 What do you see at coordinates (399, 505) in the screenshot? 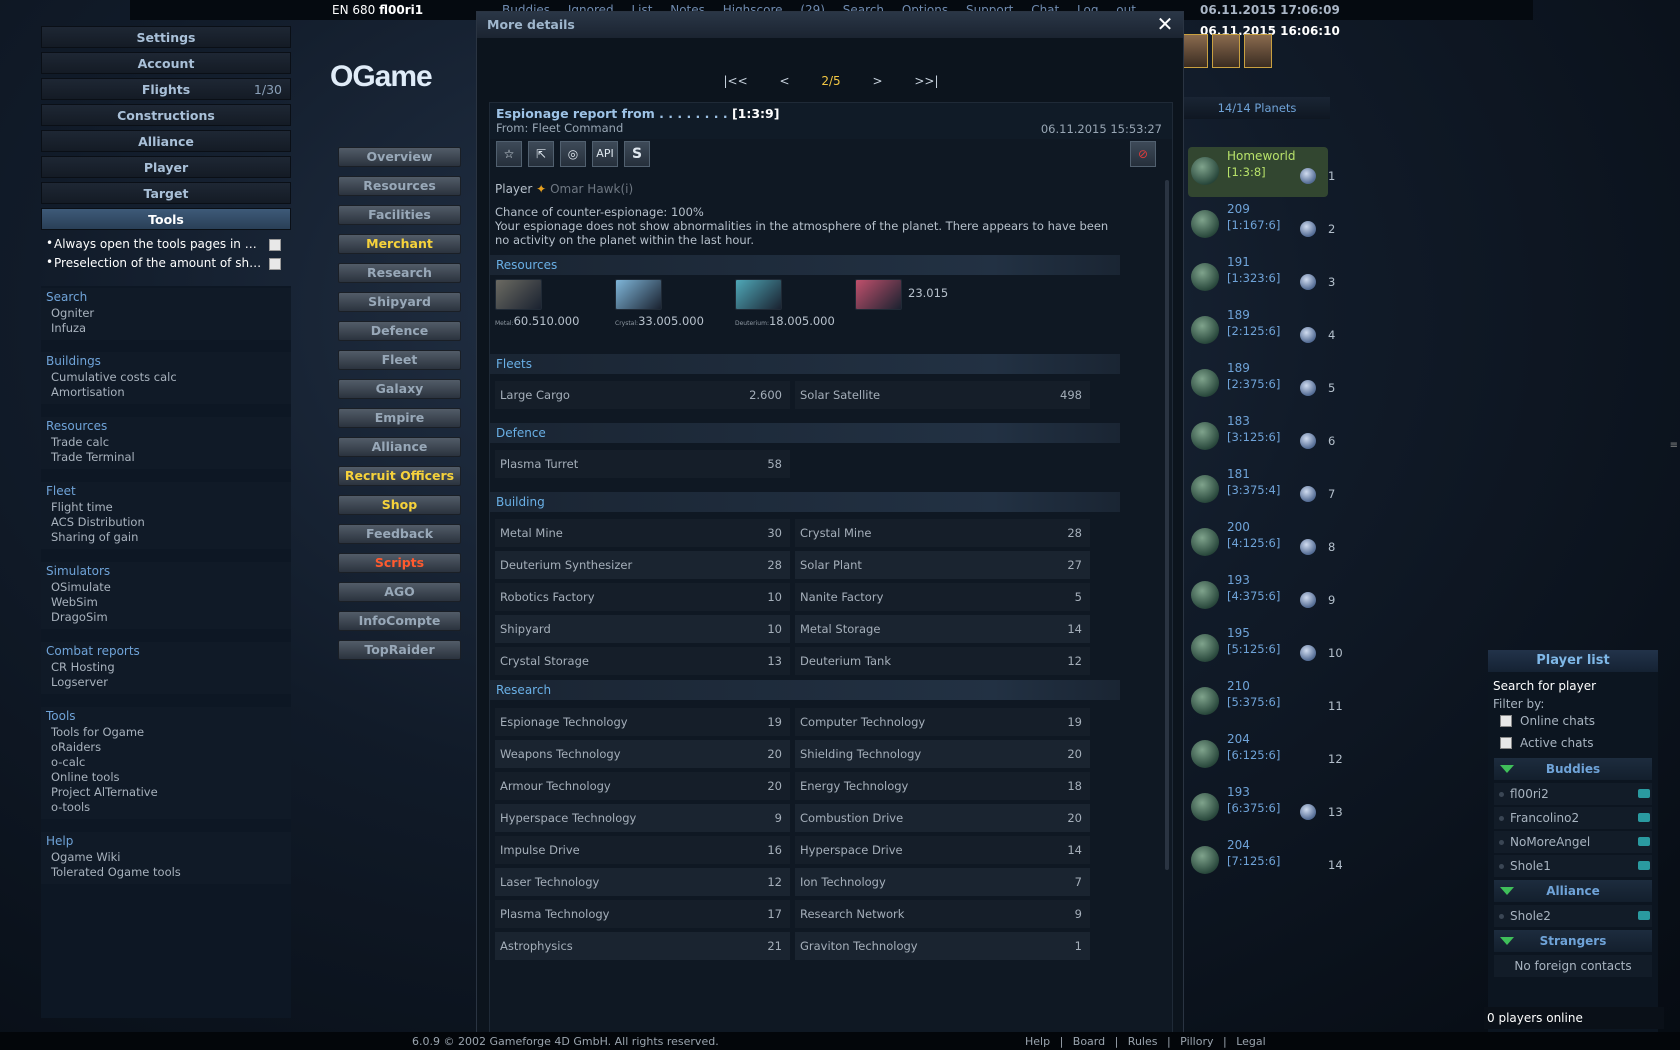
I see `menu-shop: Shop` at bounding box center [399, 505].